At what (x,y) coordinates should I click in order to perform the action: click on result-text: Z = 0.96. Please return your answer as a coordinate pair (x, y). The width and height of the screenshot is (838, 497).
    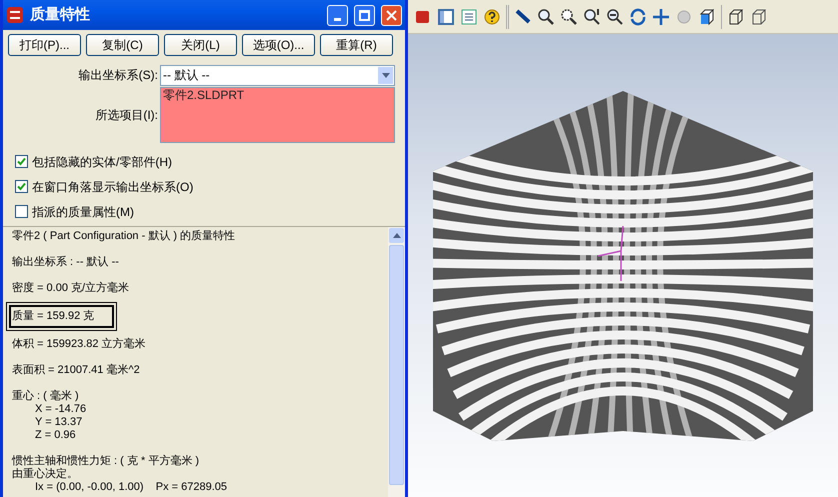
    Looking at the image, I should click on (55, 435).